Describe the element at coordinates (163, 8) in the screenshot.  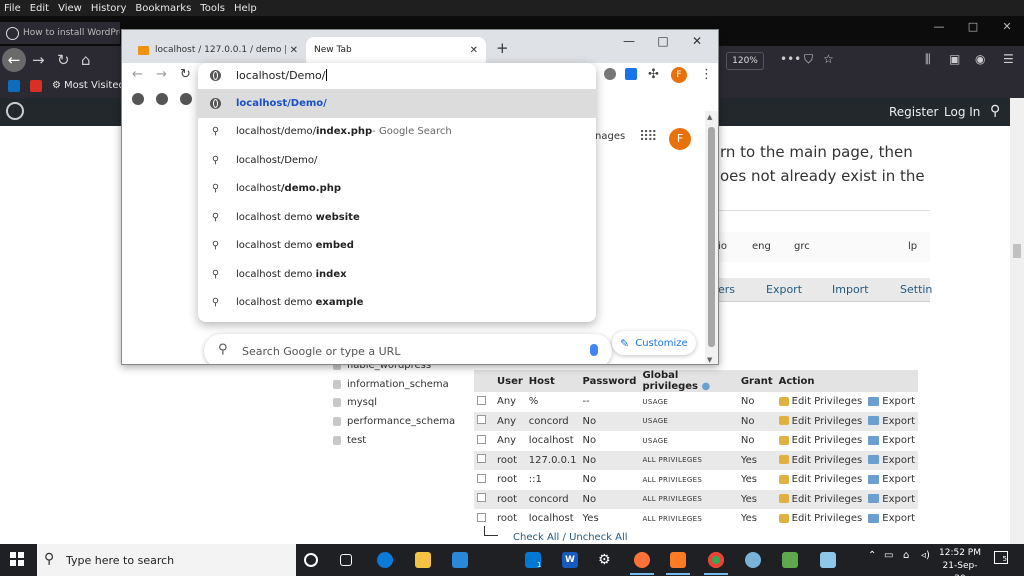
I see `menu-bookmarks: Bookmarks` at that location.